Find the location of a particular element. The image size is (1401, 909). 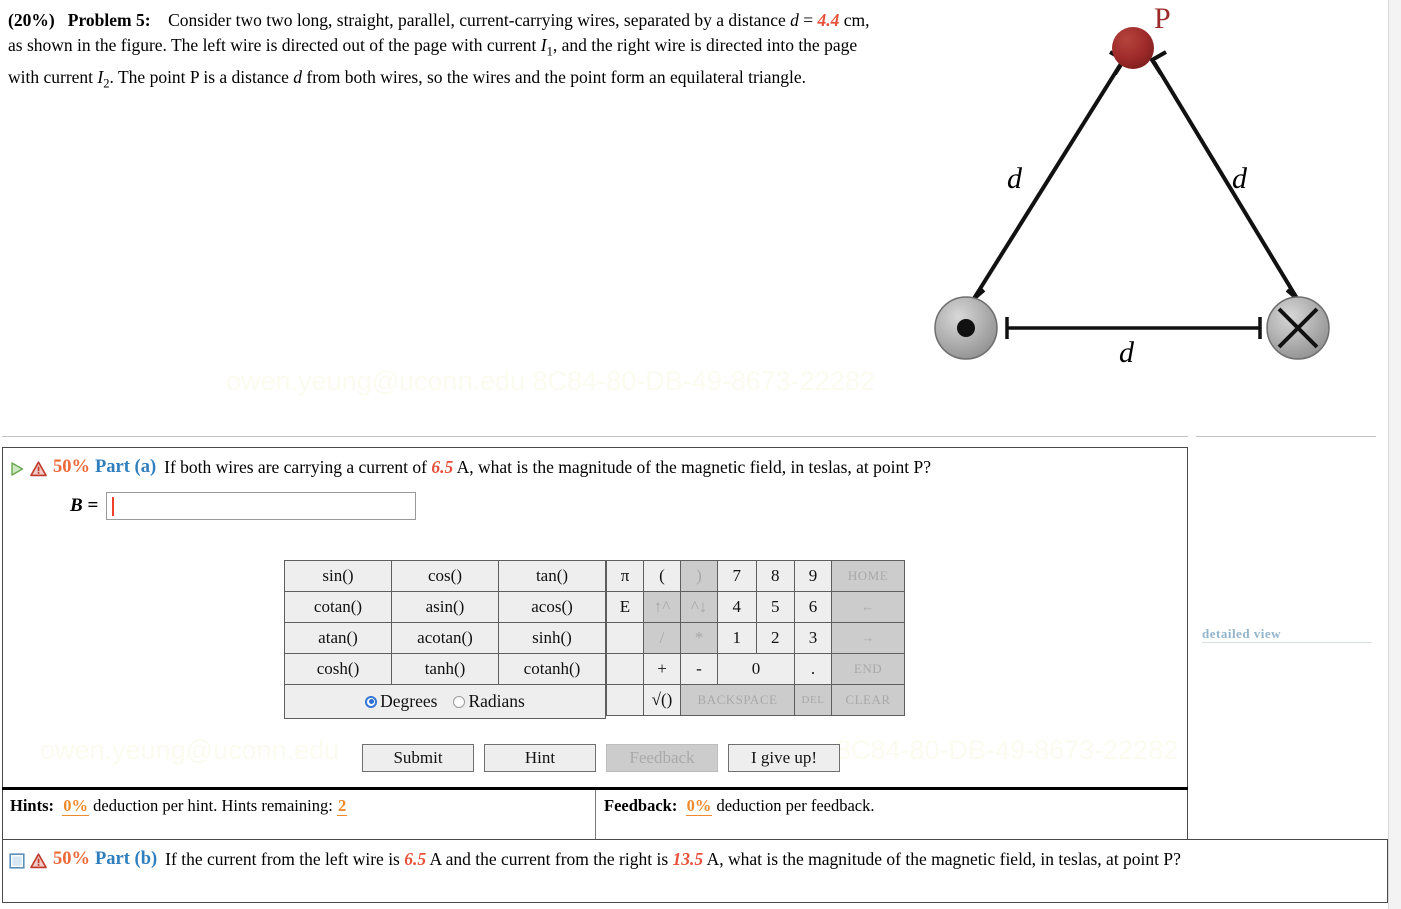

text-caret is located at coordinates (113, 506).